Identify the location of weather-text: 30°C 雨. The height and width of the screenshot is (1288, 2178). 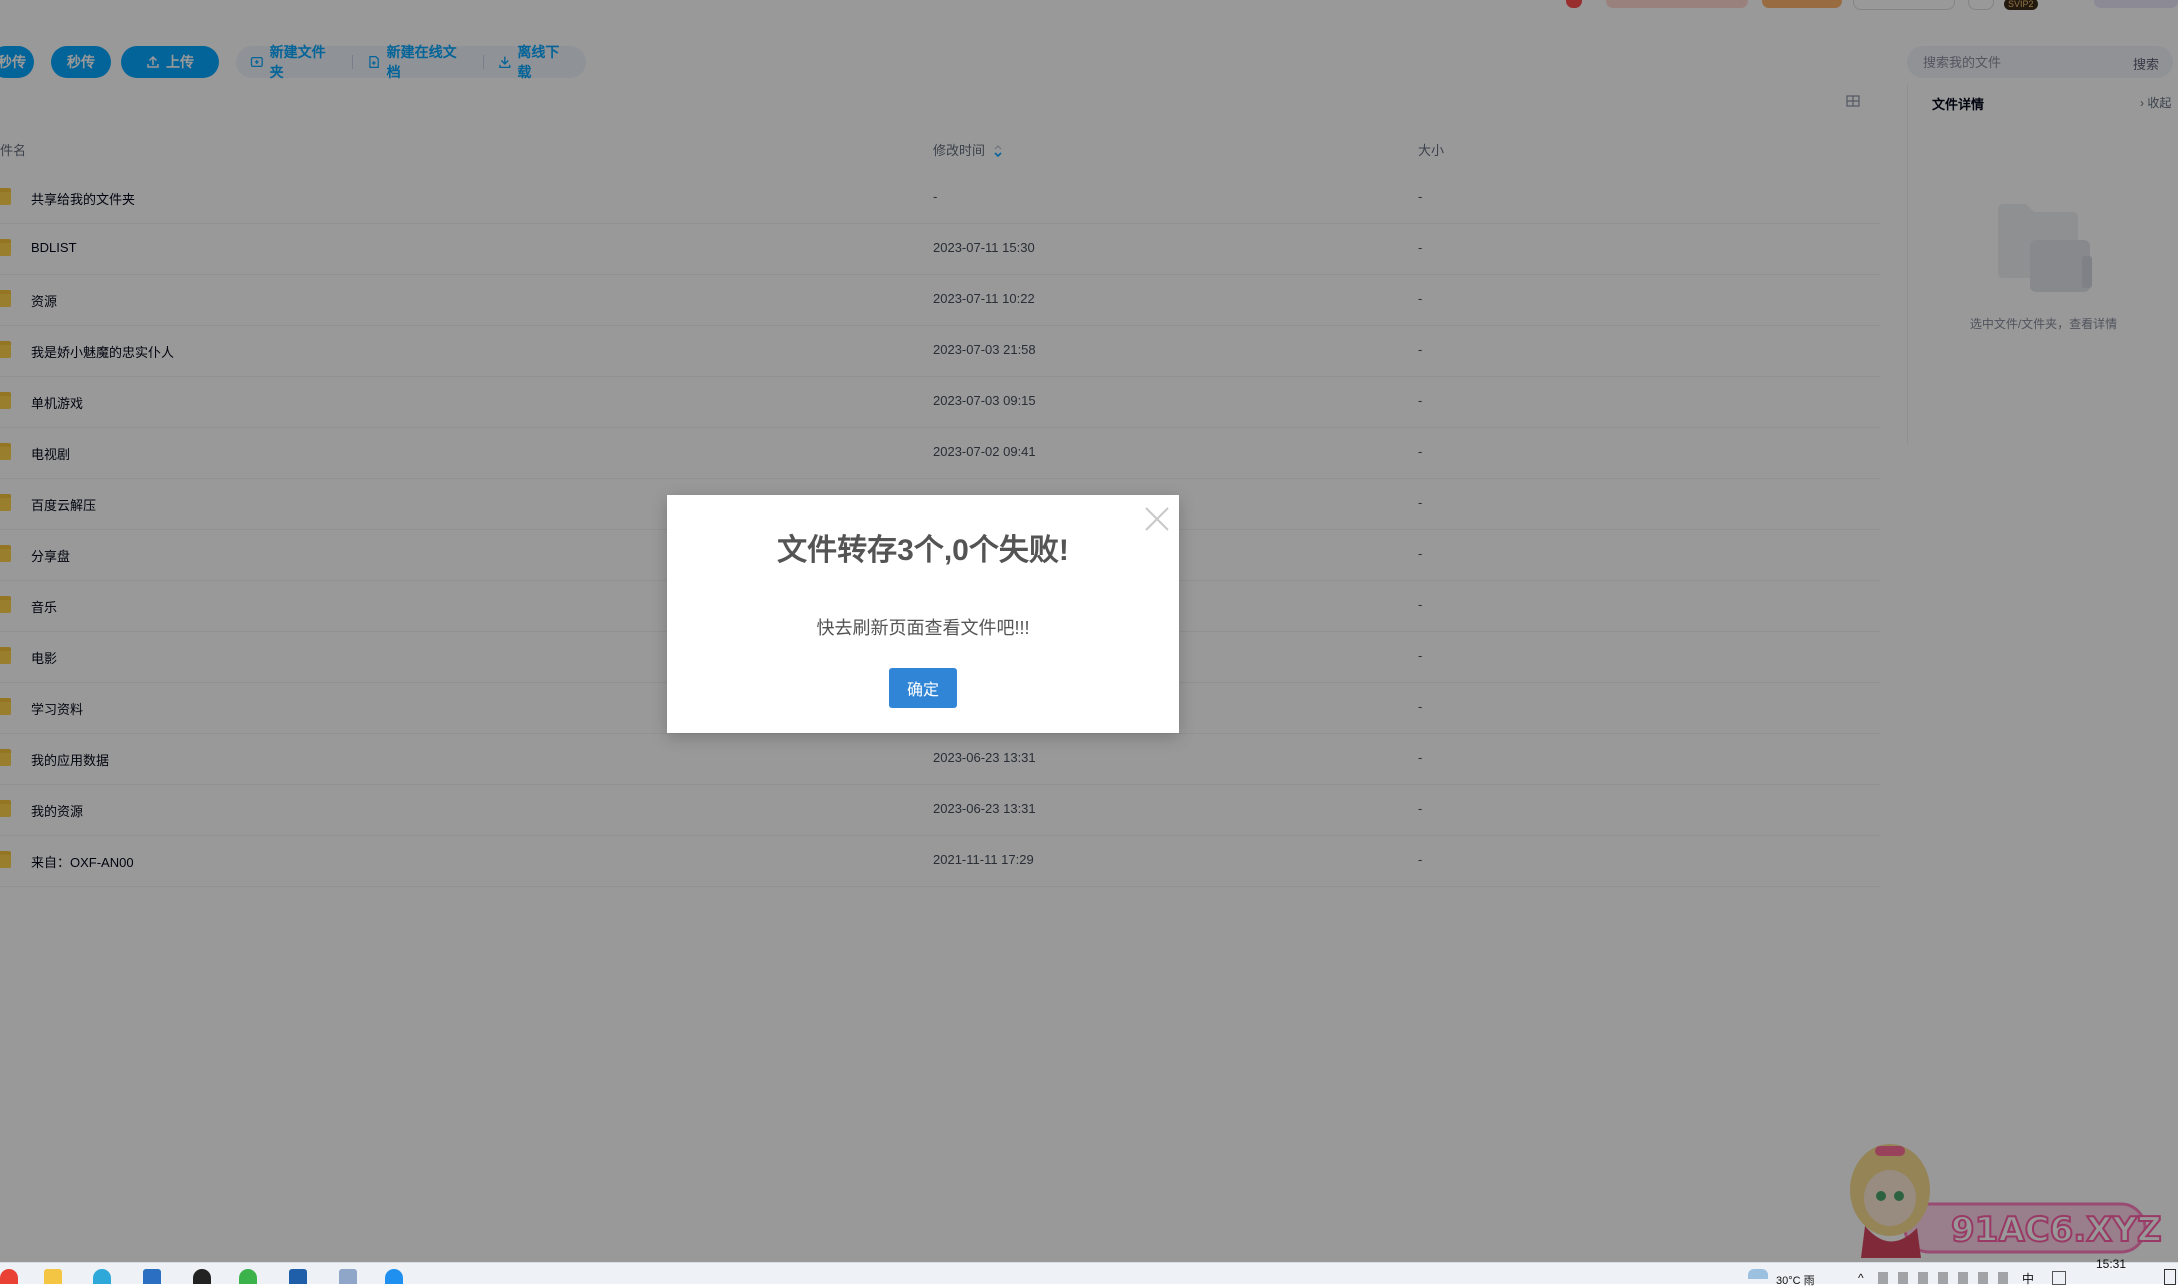
(1795, 1280).